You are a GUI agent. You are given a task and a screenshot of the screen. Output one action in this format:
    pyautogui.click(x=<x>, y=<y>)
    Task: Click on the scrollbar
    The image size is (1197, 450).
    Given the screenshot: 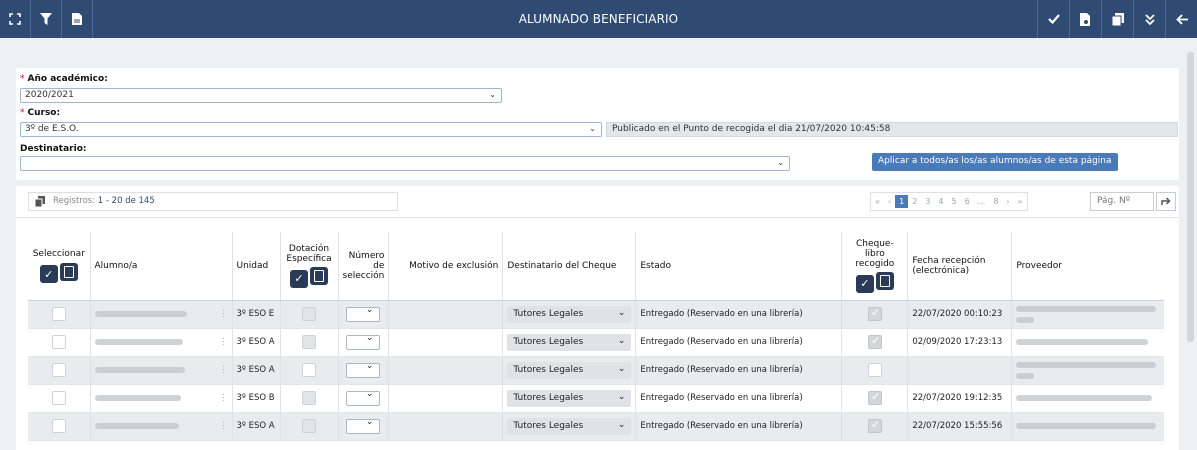 What is the action you would take?
    pyautogui.click(x=1190, y=197)
    